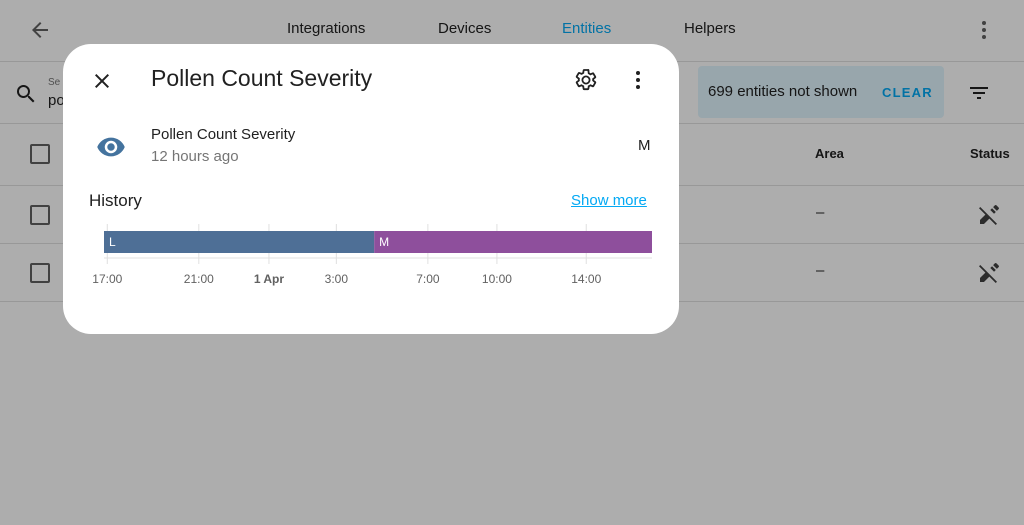  Describe the element at coordinates (644, 145) in the screenshot. I see `entity-state: M` at that location.